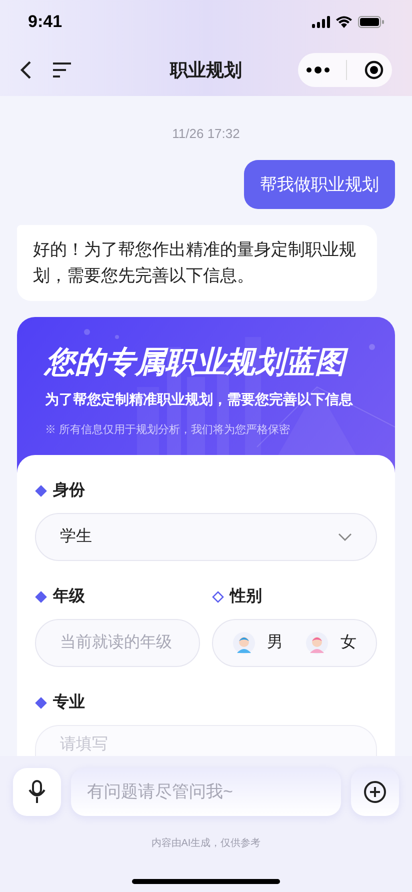  Describe the element at coordinates (26, 70) in the screenshot. I see `back-icon` at that location.